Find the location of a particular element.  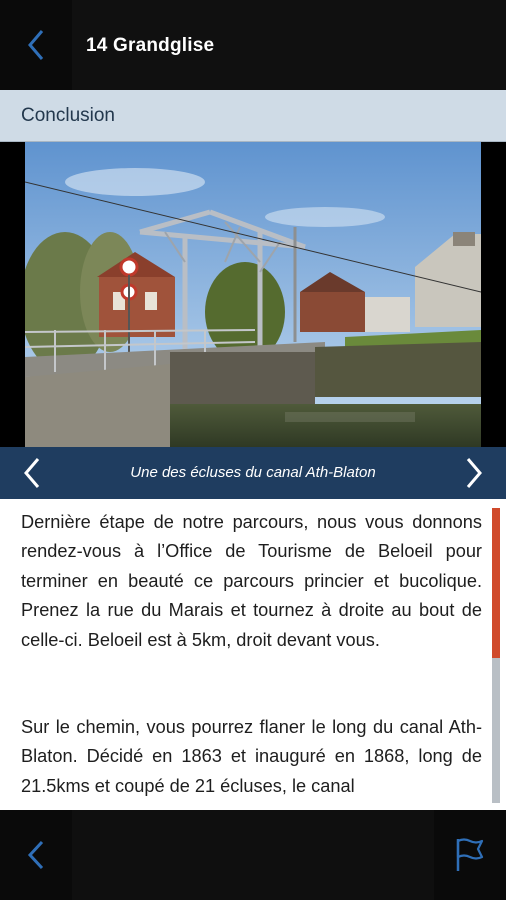

section-title: Conclusion is located at coordinates (68, 115).